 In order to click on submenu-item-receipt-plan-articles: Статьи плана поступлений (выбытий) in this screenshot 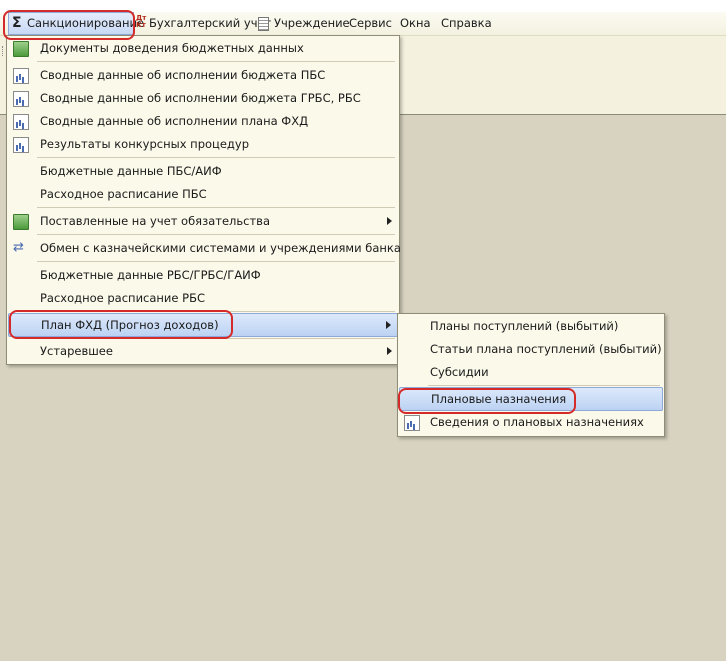, I will do `click(531, 349)`.